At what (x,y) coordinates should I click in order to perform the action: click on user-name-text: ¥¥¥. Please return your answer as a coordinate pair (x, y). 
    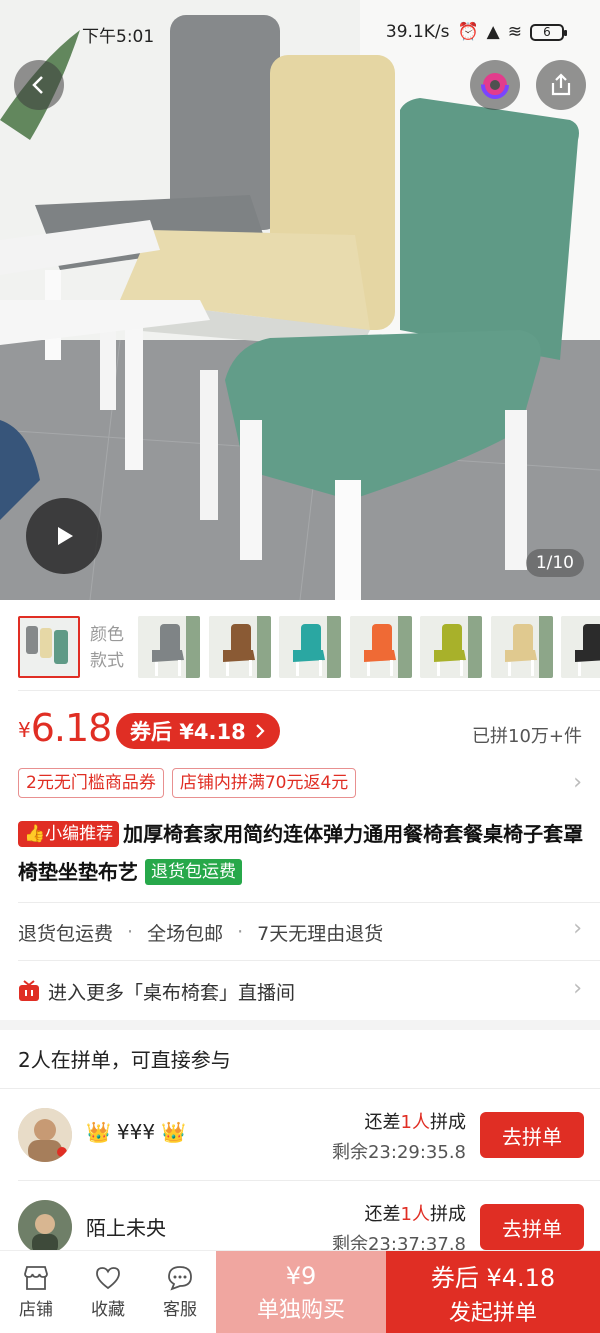
    Looking at the image, I should click on (136, 1132).